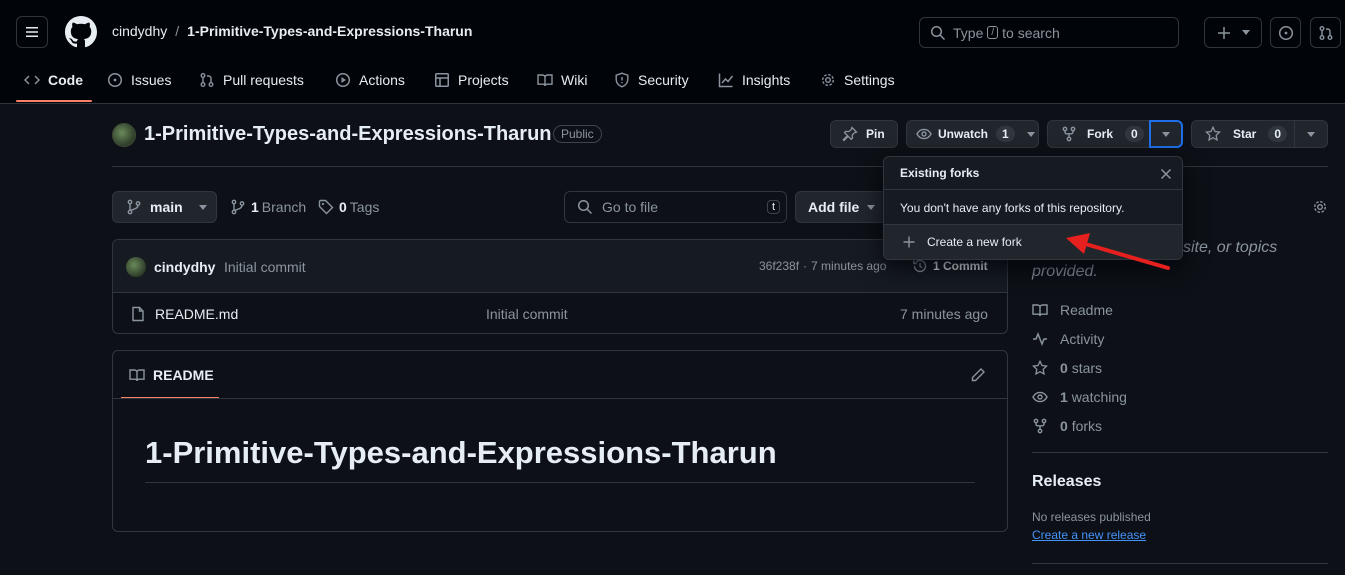 Image resolution: width=1345 pixels, height=575 pixels. Describe the element at coordinates (442, 80) in the screenshot. I see `table-icon` at that location.